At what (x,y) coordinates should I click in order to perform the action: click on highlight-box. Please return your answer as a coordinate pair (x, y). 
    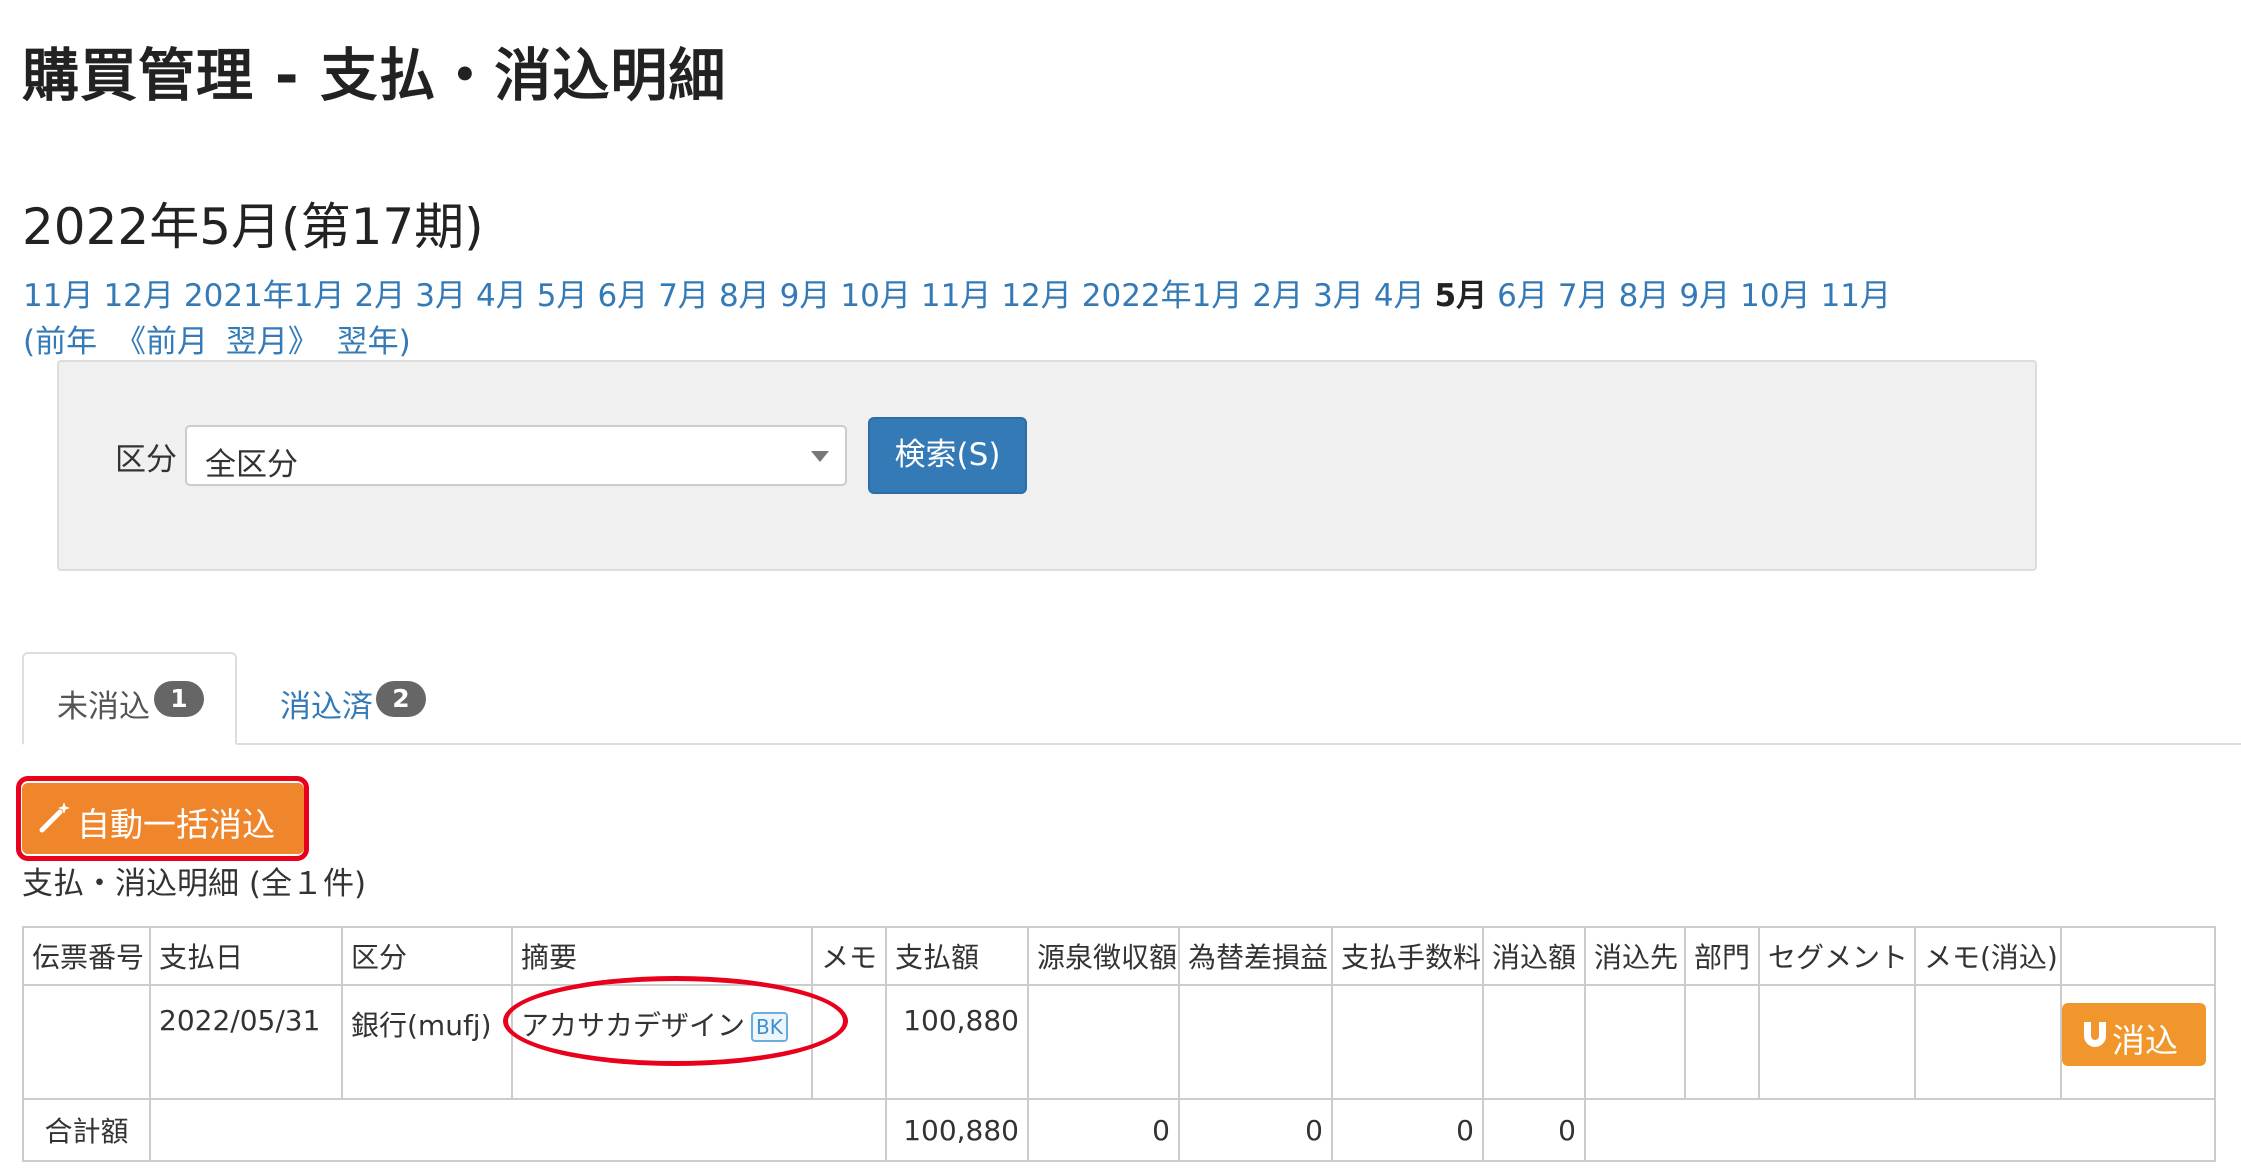
    Looking at the image, I should click on (162, 818).